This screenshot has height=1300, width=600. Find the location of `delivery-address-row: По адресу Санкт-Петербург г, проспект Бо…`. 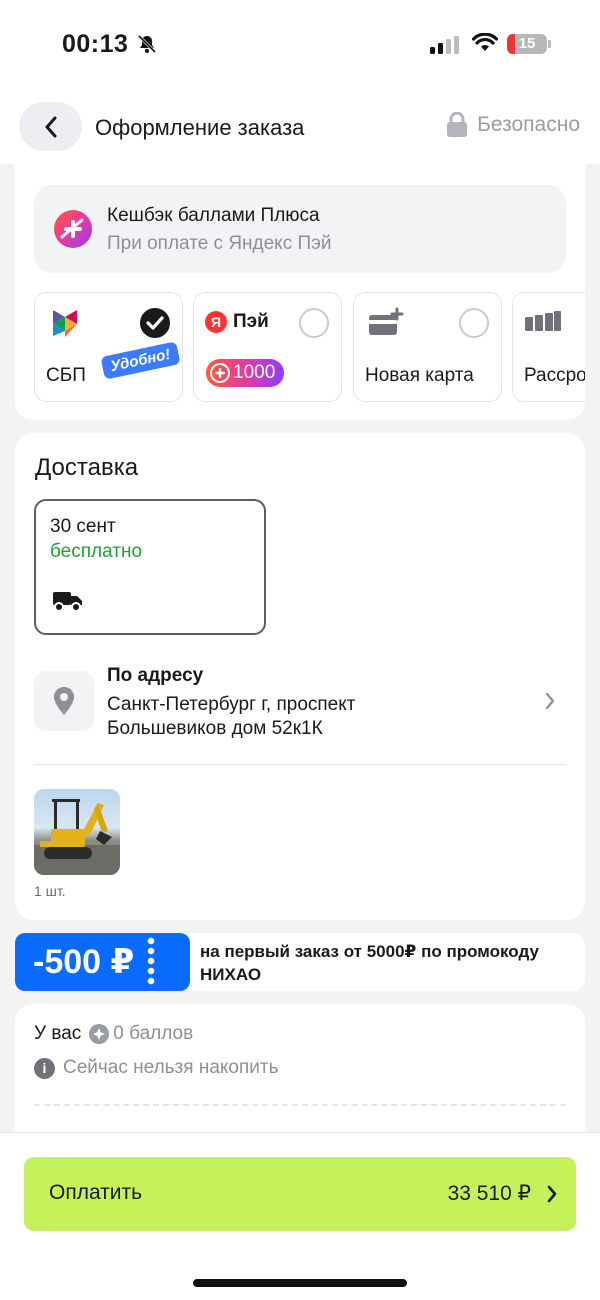

delivery-address-row: По адресу Санкт-Петербург г, проспект Бо… is located at coordinates (300, 711).